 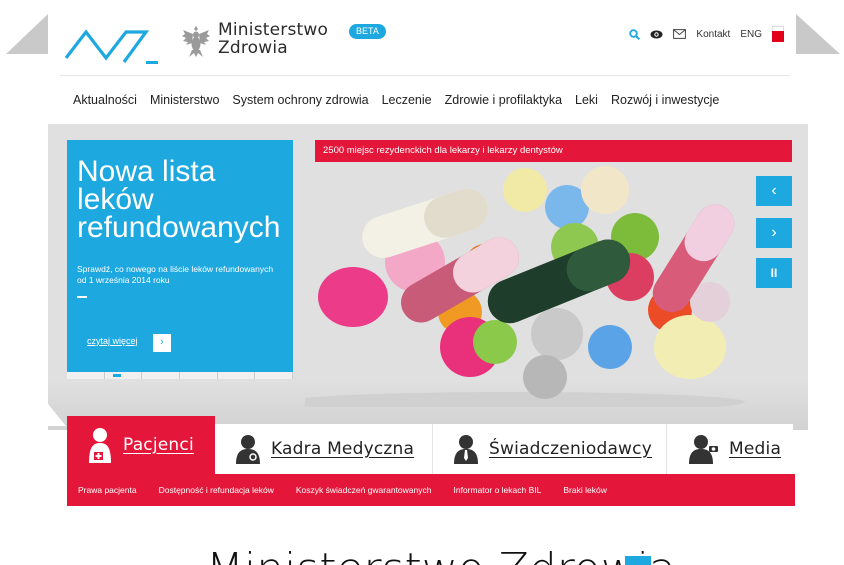 I want to click on doctor-icon, so click(x=248, y=449).